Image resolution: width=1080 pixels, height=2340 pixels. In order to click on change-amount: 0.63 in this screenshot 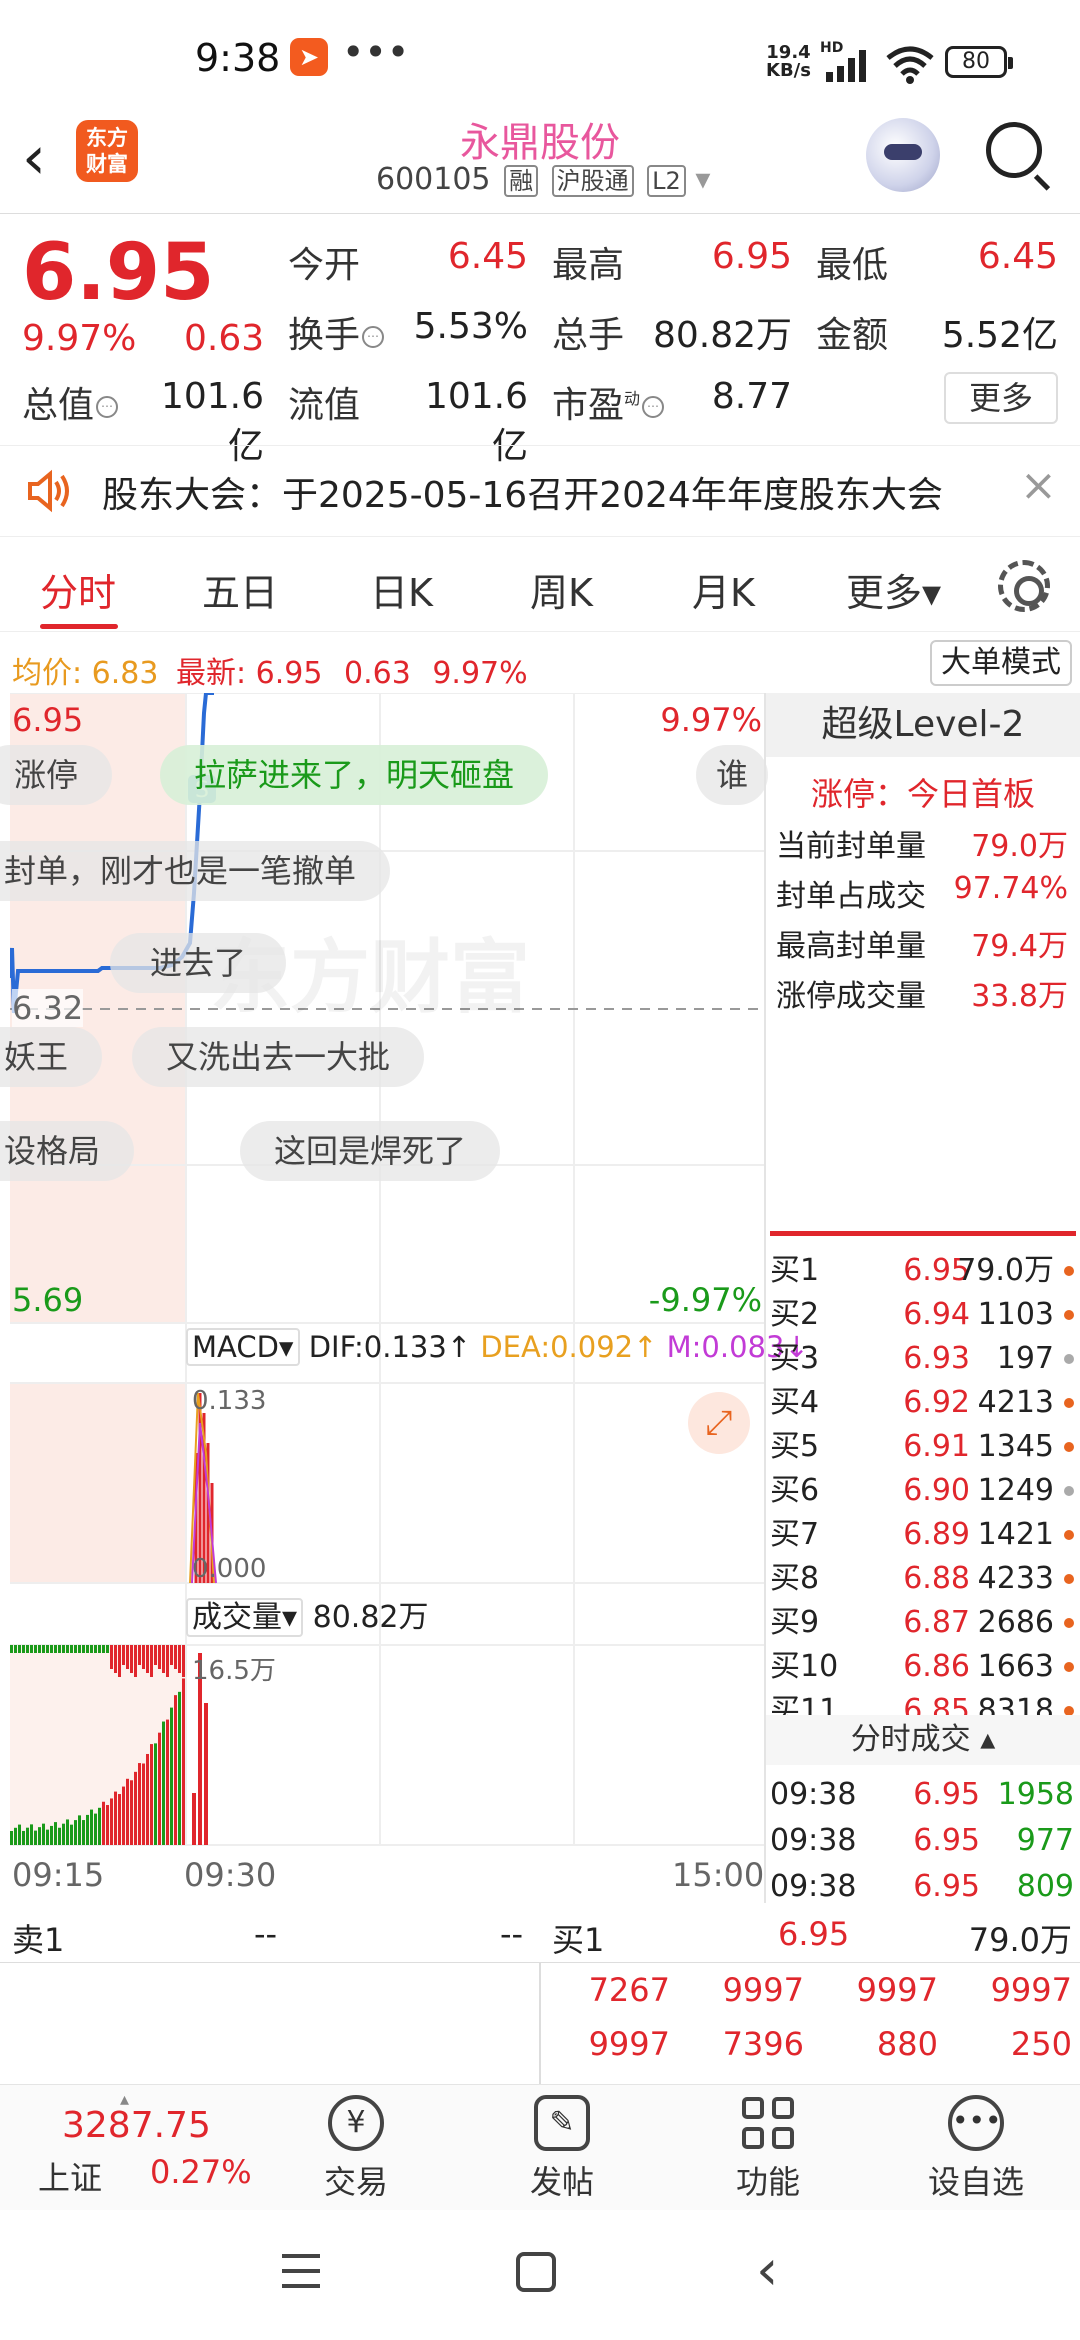, I will do `click(224, 338)`.